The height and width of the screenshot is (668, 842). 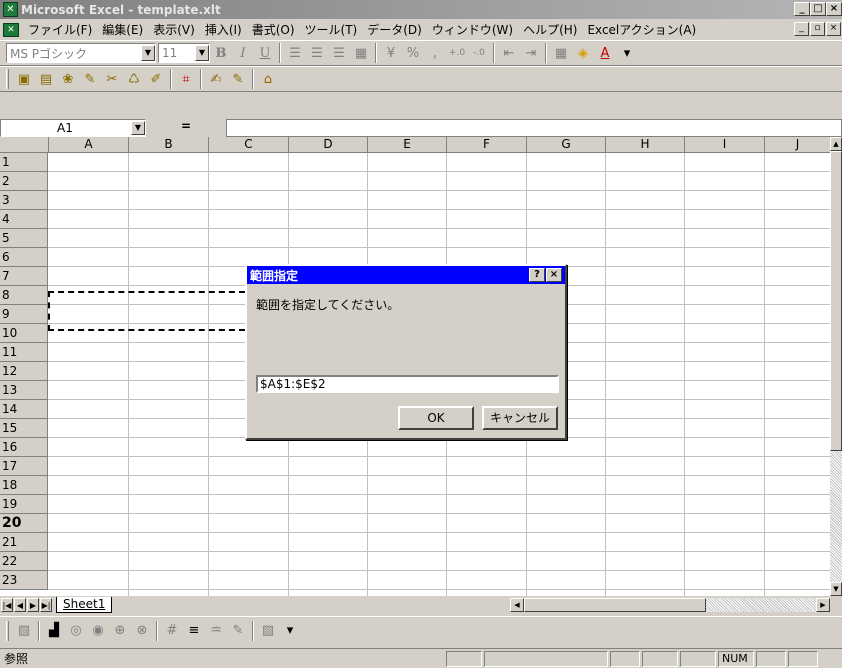 I want to click on vertical-scrollbar: ▲ ▼, so click(x=836, y=366).